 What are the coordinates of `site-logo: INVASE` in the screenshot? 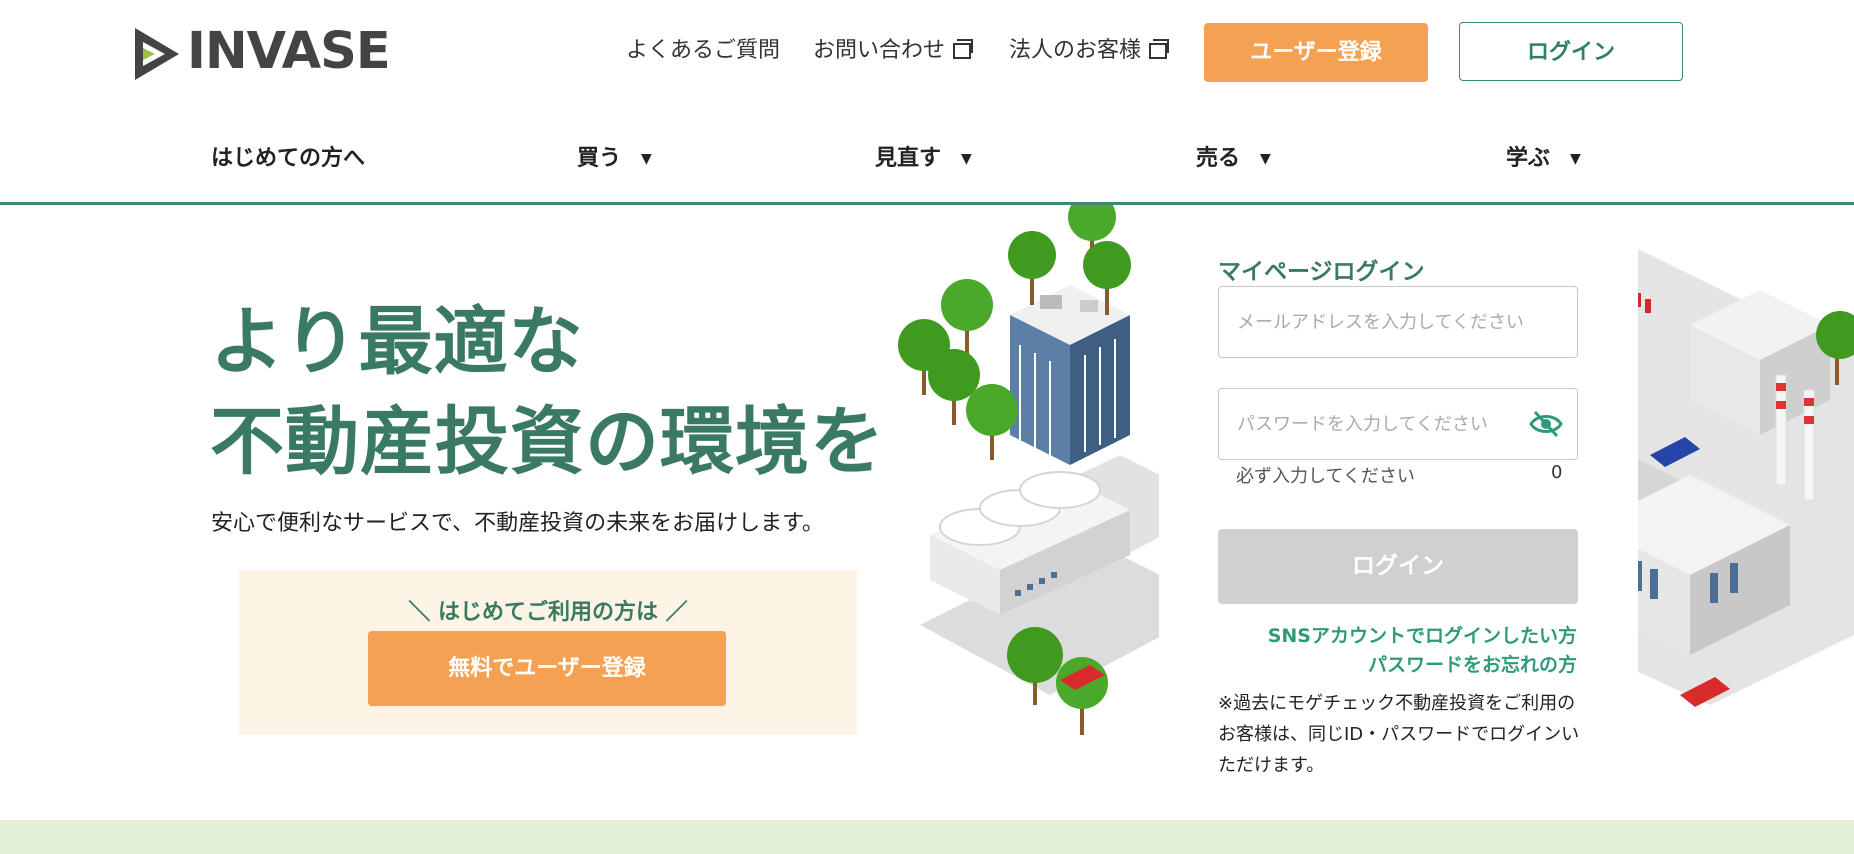 It's located at (262, 54).